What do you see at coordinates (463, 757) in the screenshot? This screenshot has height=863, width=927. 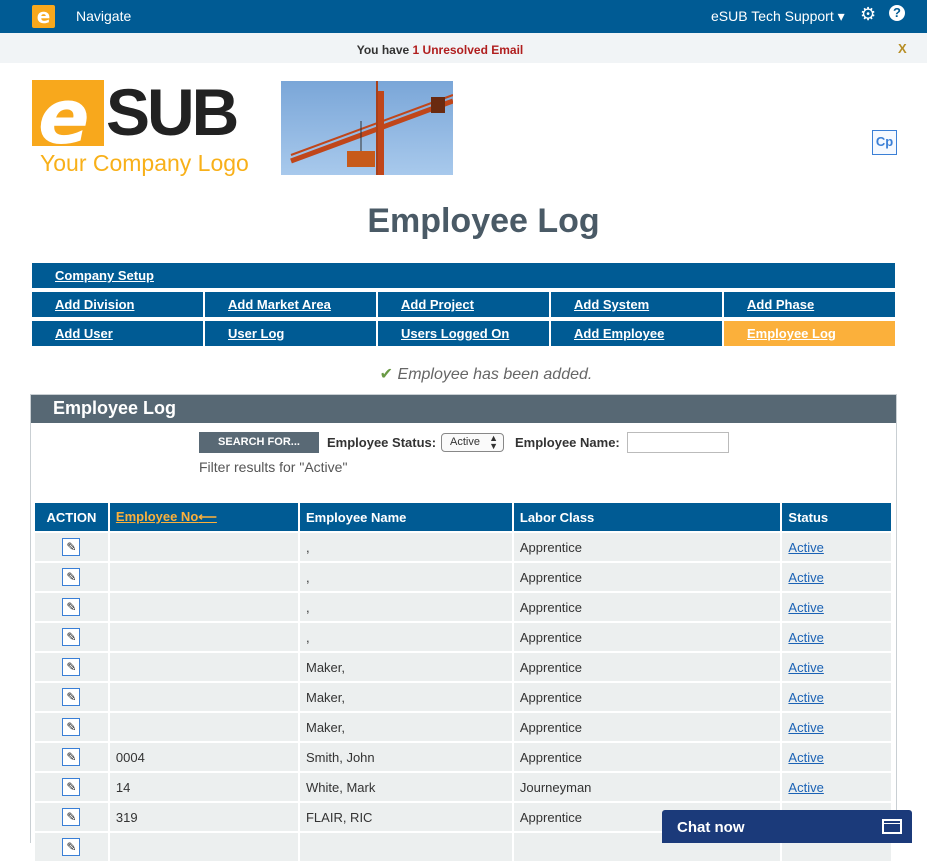 I see `table-row: ✎ 0004 Smith, John Apprentice Active` at bounding box center [463, 757].